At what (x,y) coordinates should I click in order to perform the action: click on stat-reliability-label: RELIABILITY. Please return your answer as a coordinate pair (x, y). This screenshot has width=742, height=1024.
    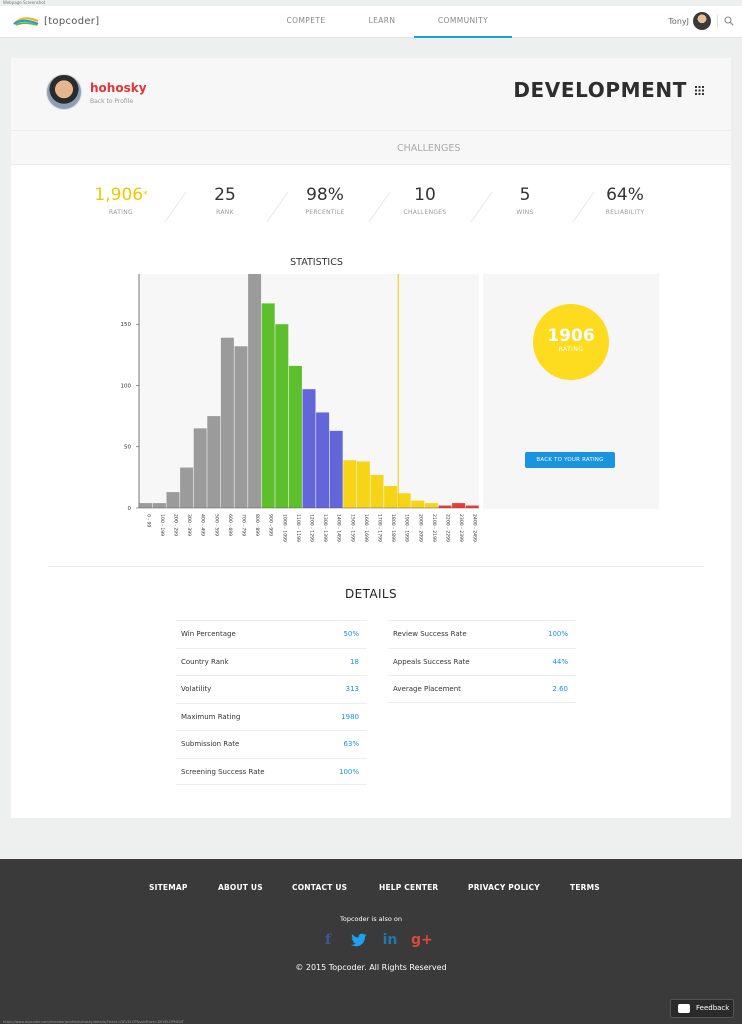
    Looking at the image, I should click on (625, 212).